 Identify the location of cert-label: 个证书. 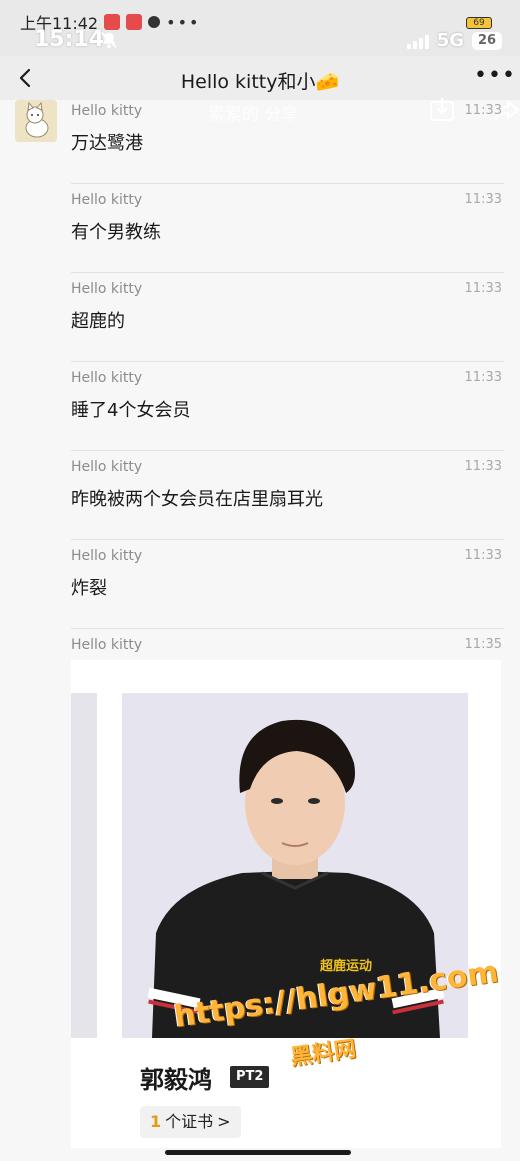
(189, 1121).